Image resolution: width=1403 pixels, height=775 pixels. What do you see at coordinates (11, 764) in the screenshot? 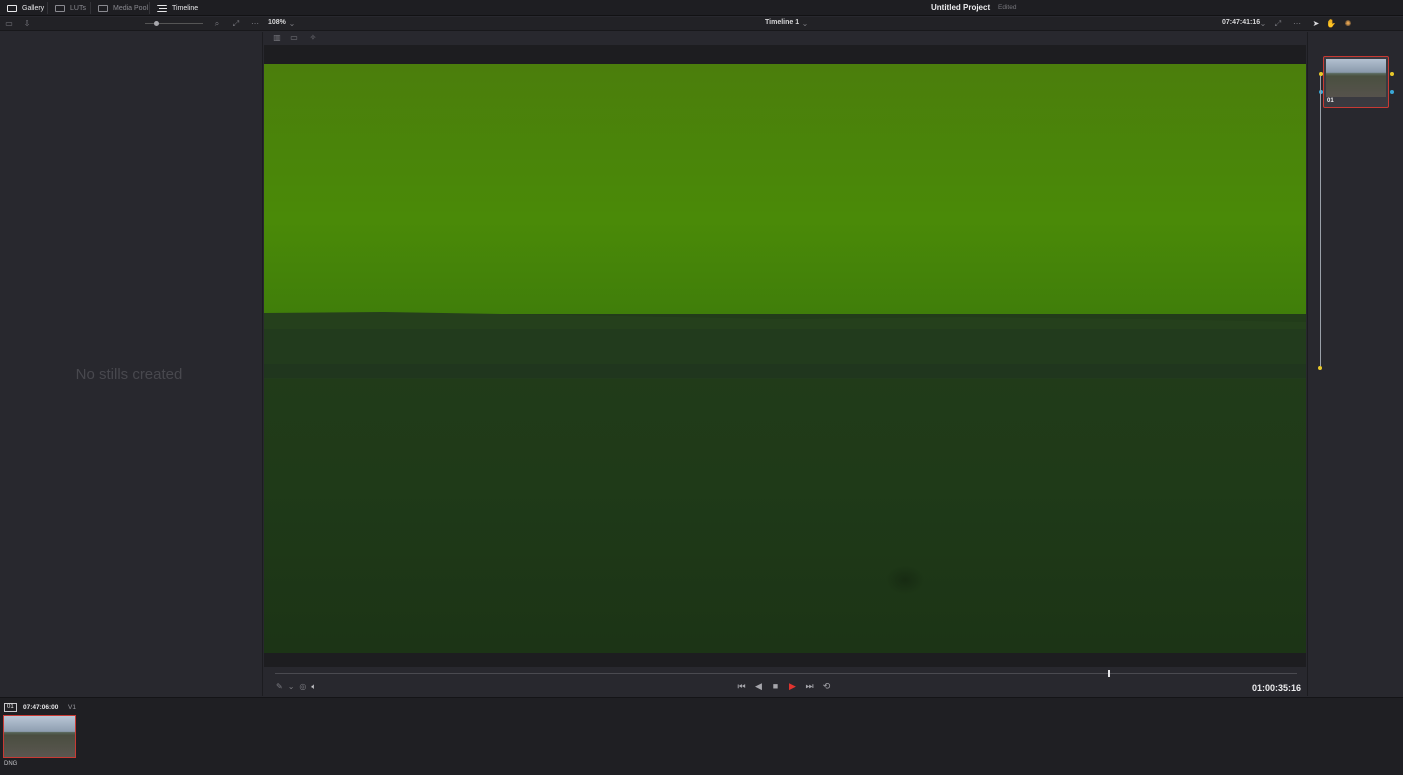
I see `clip-codec: DNG` at bounding box center [11, 764].